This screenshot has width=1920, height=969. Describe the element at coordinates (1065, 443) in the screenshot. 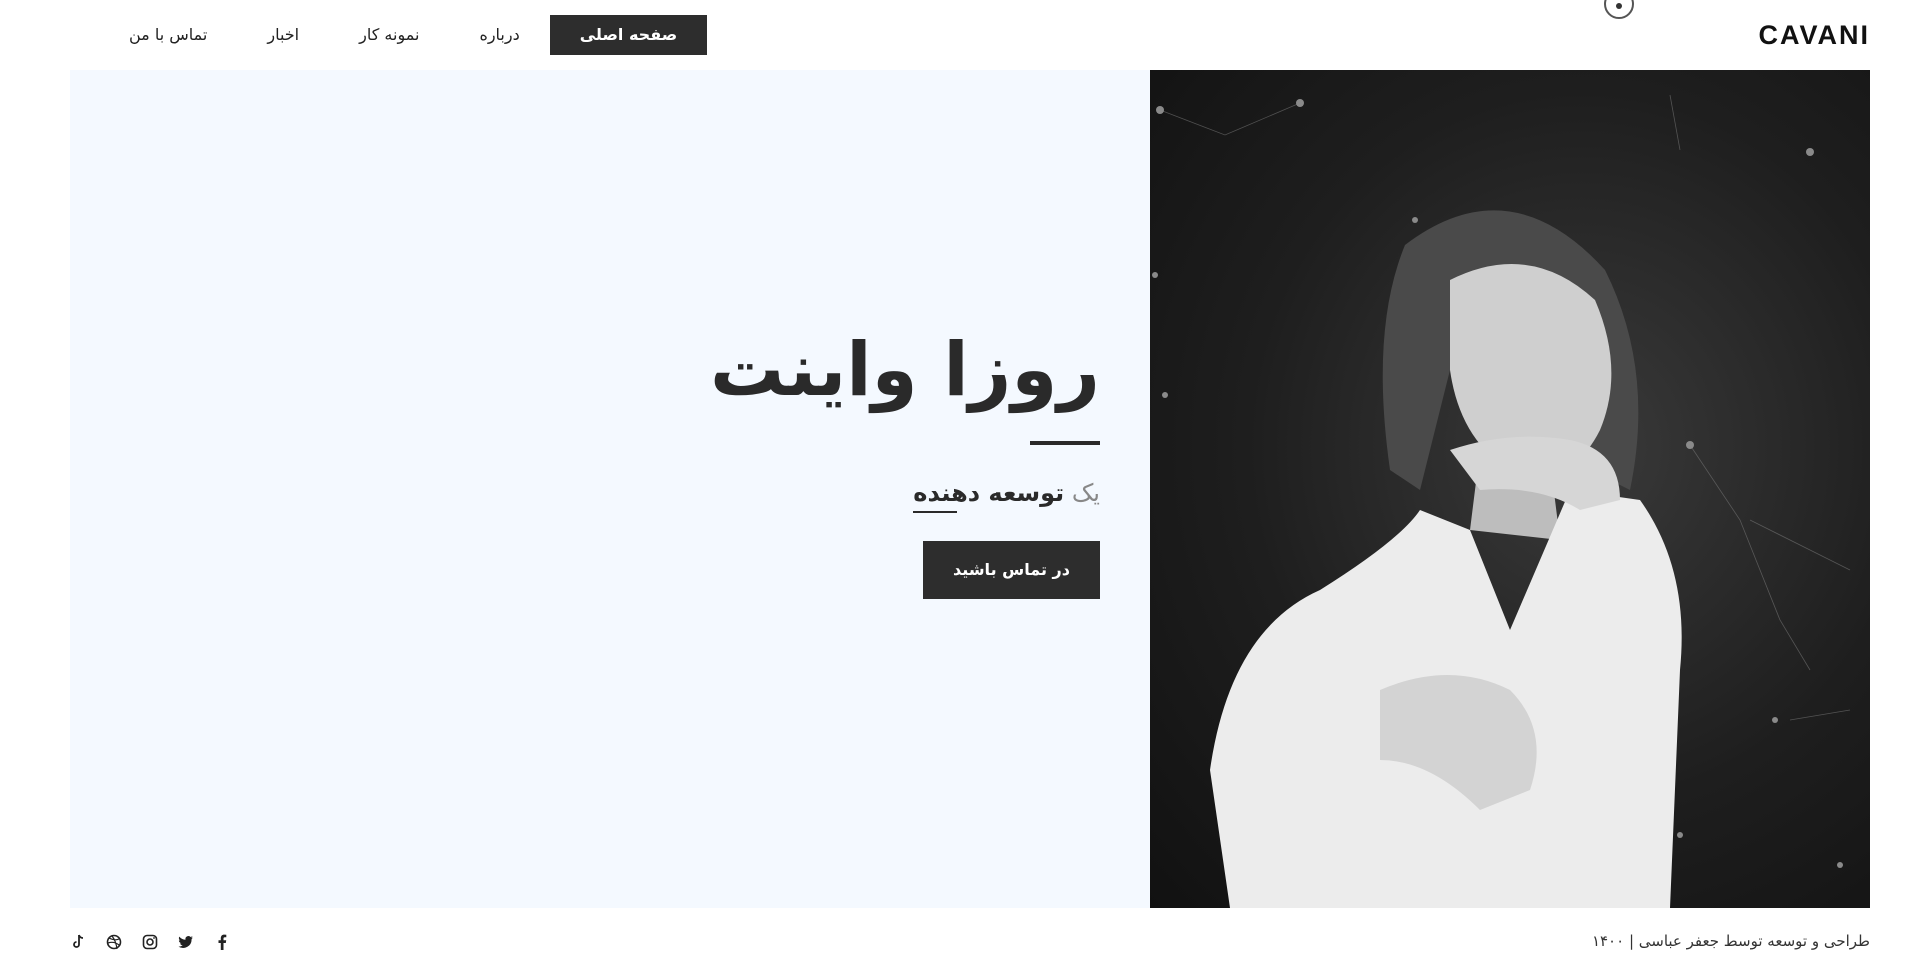

I see `hero-divider` at that location.